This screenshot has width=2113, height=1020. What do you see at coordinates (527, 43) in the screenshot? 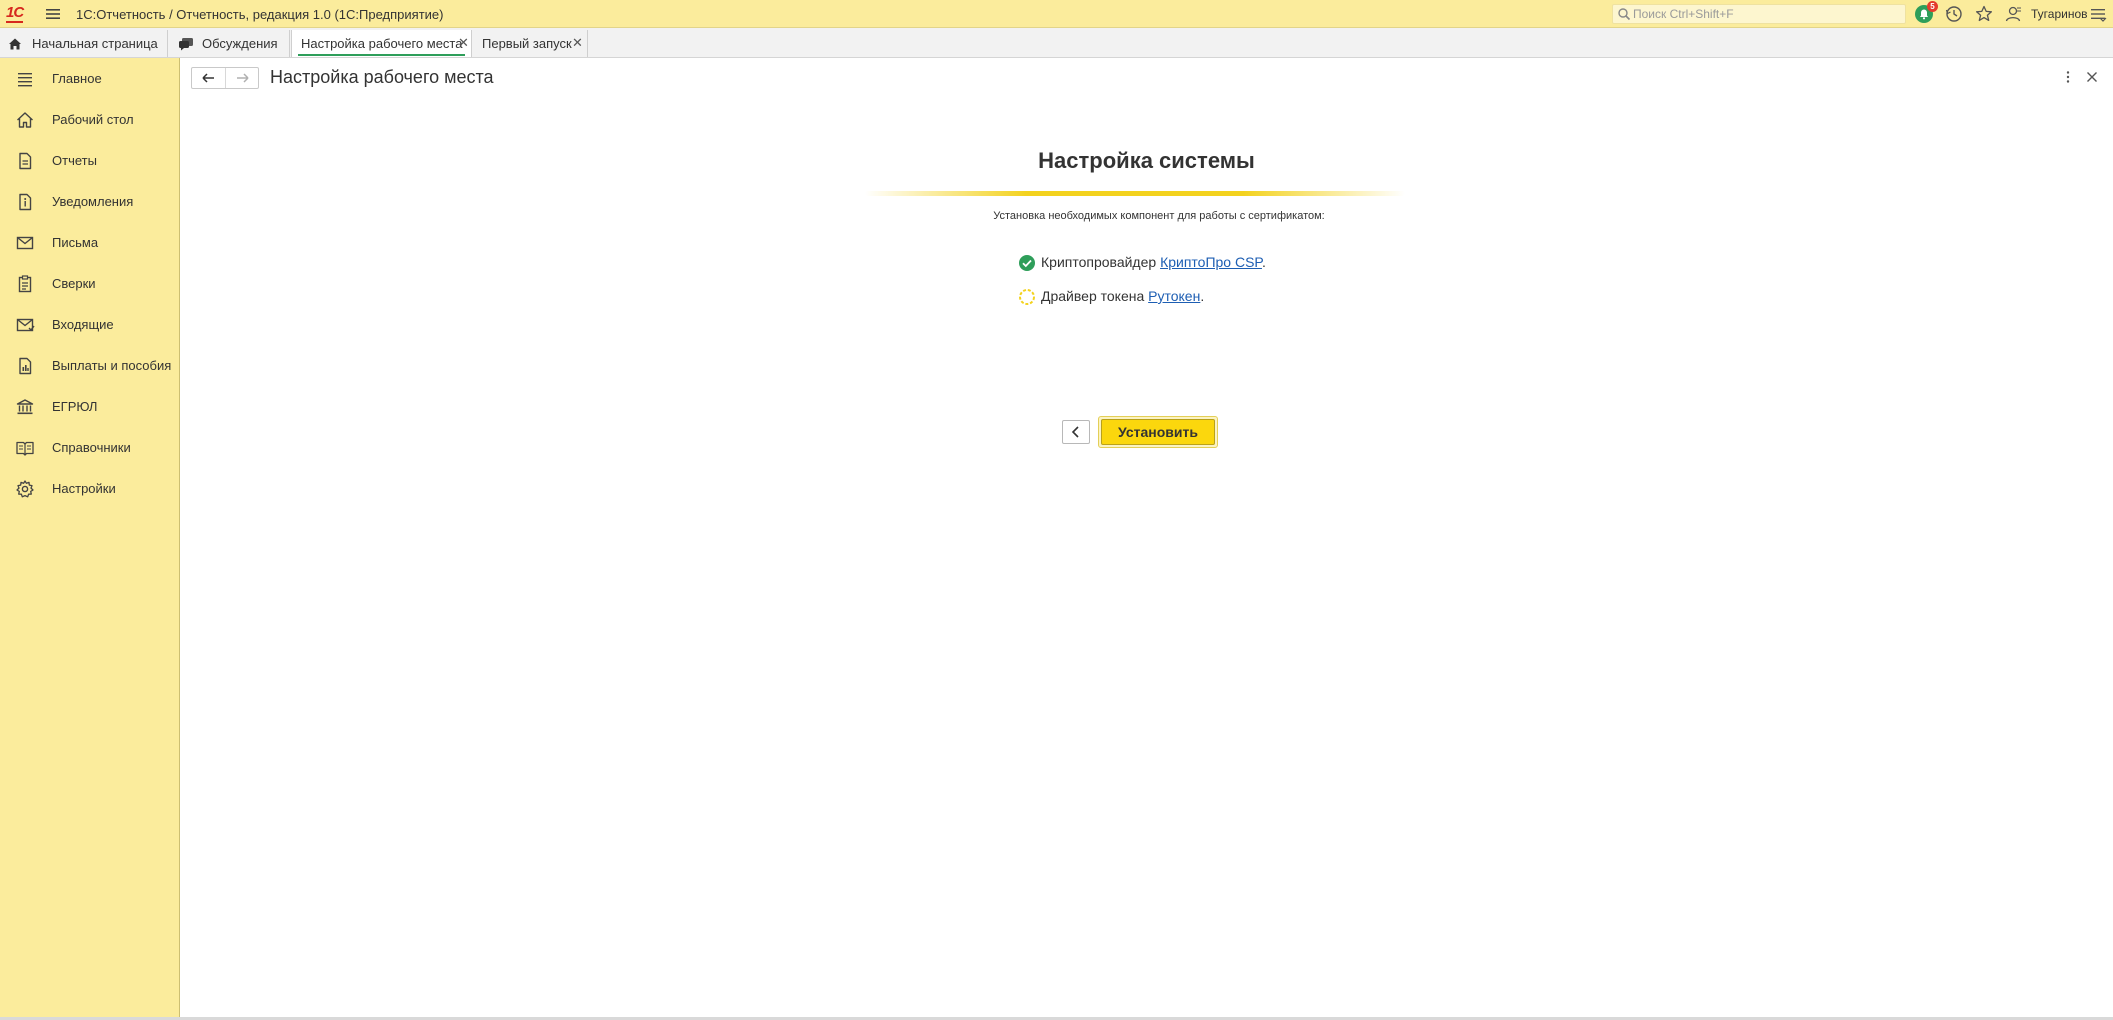
I see `tab-label: Первый запуск` at bounding box center [527, 43].